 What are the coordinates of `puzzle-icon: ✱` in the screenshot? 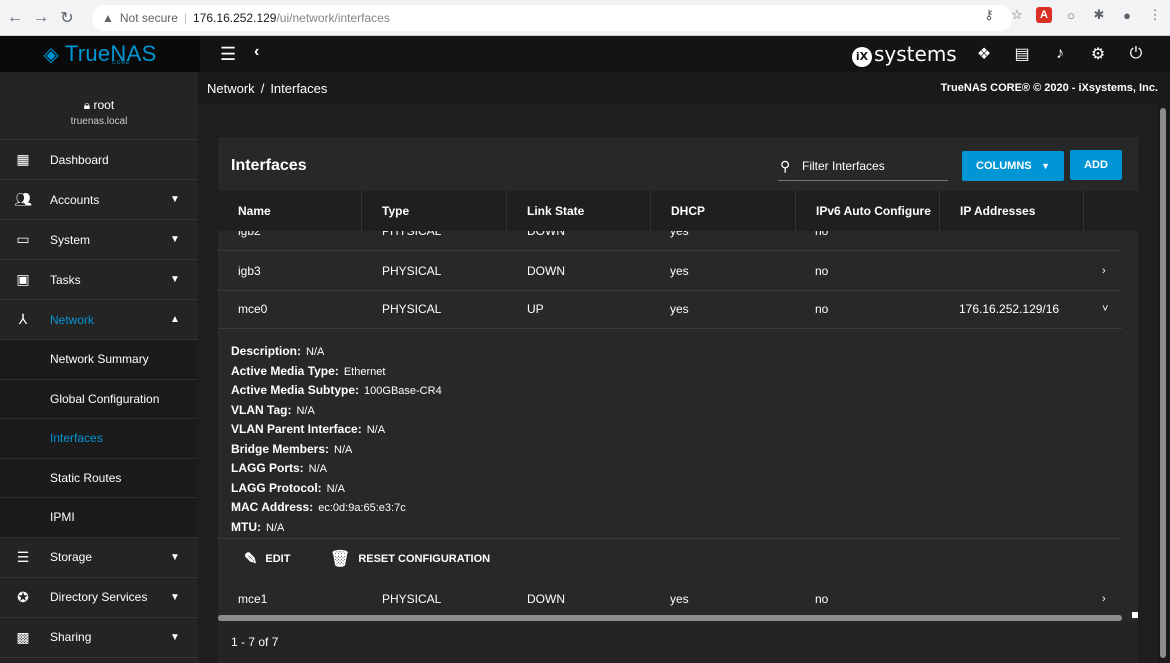 It's located at (1099, 15).